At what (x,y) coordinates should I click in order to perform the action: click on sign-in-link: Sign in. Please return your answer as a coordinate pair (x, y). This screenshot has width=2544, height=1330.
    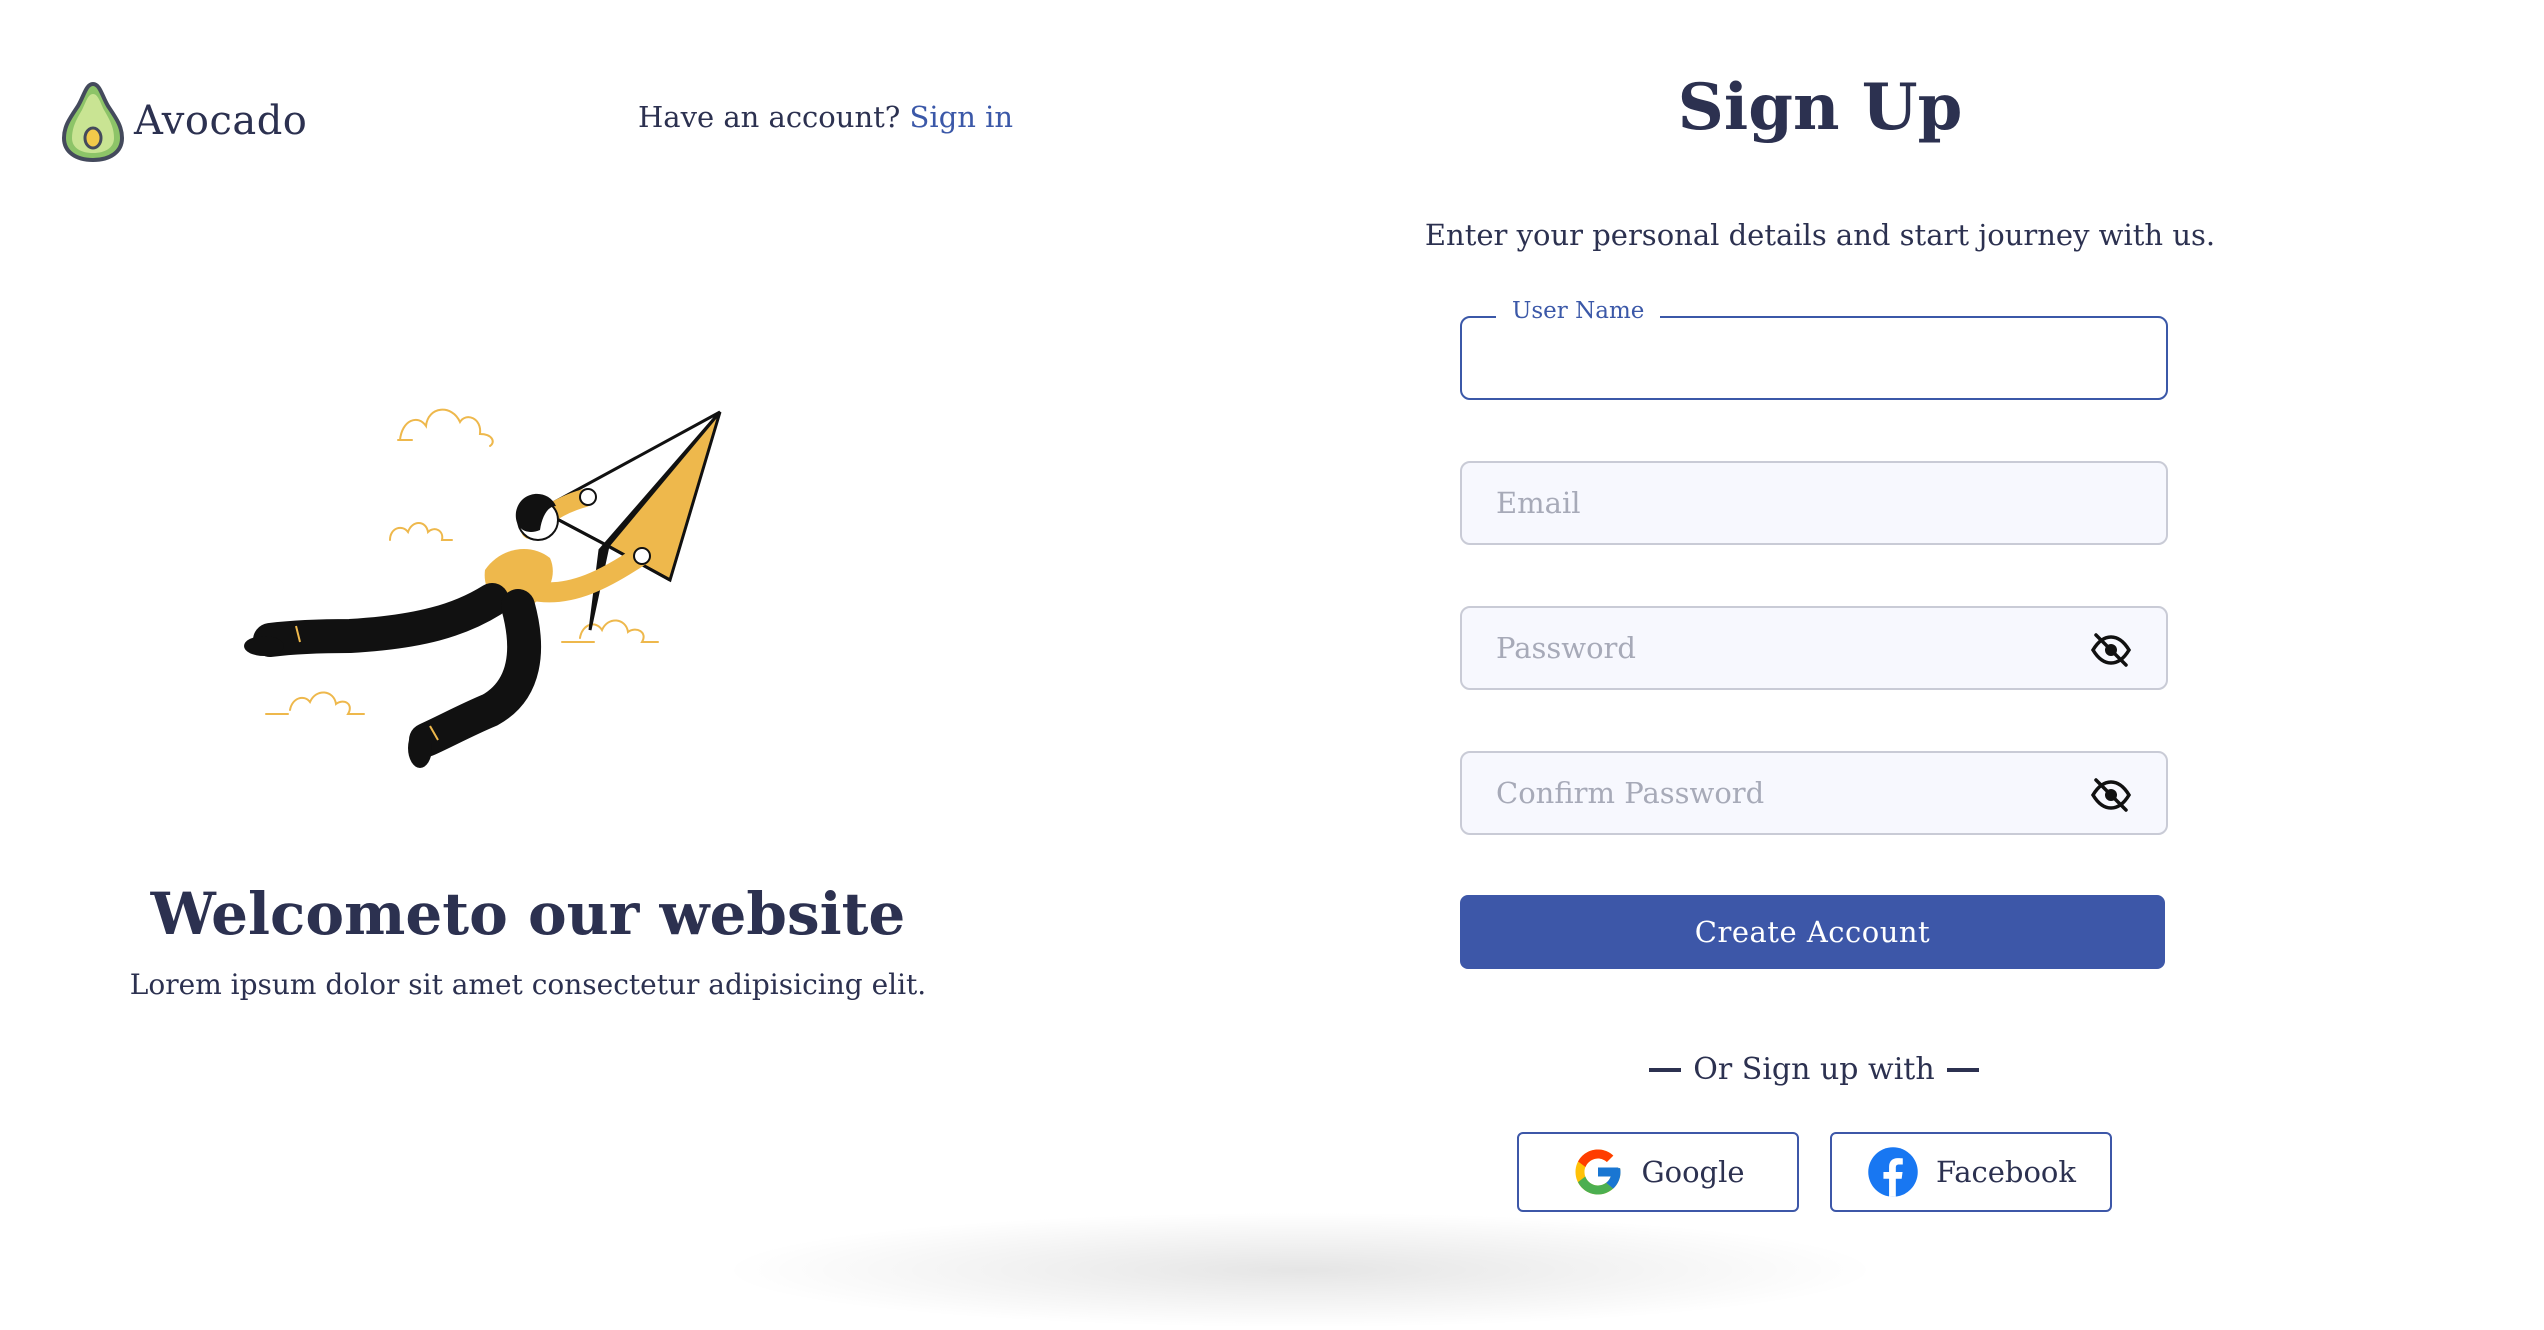
    Looking at the image, I should click on (962, 117).